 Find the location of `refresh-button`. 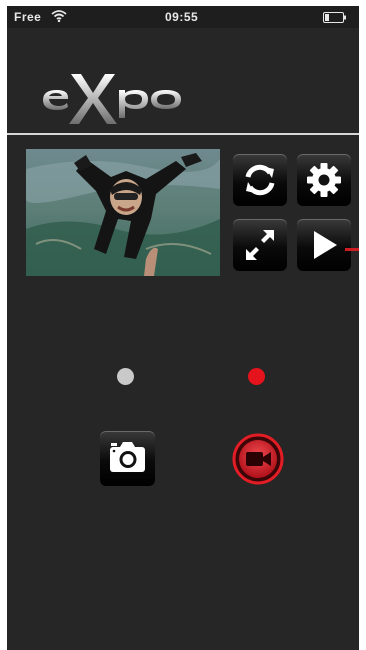

refresh-button is located at coordinates (260, 180).